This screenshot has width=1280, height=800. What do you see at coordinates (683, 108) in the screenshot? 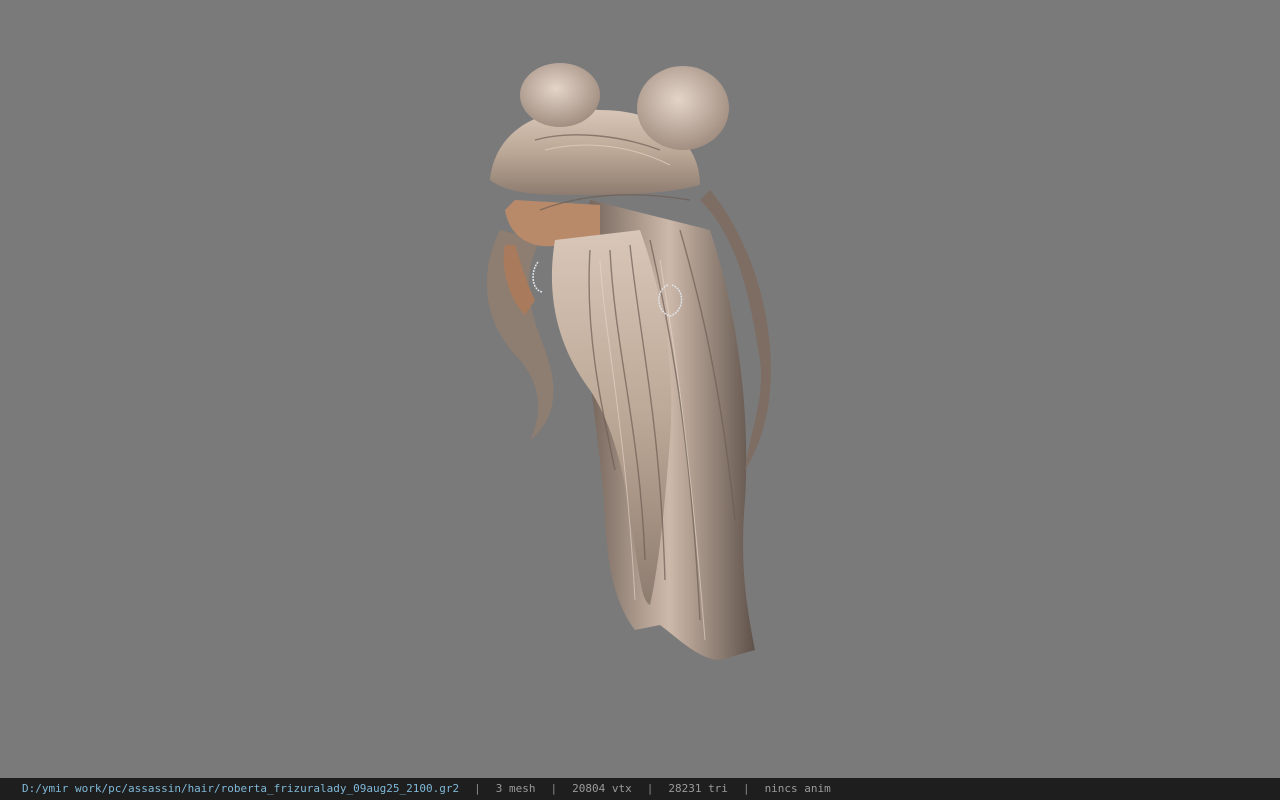
I see `hair-bun-right` at bounding box center [683, 108].